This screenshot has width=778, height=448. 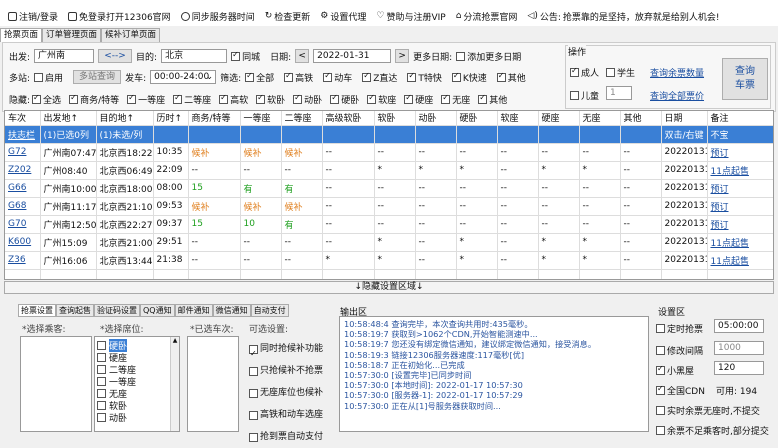 I want to click on table-cell: K600, so click(x=23, y=242).